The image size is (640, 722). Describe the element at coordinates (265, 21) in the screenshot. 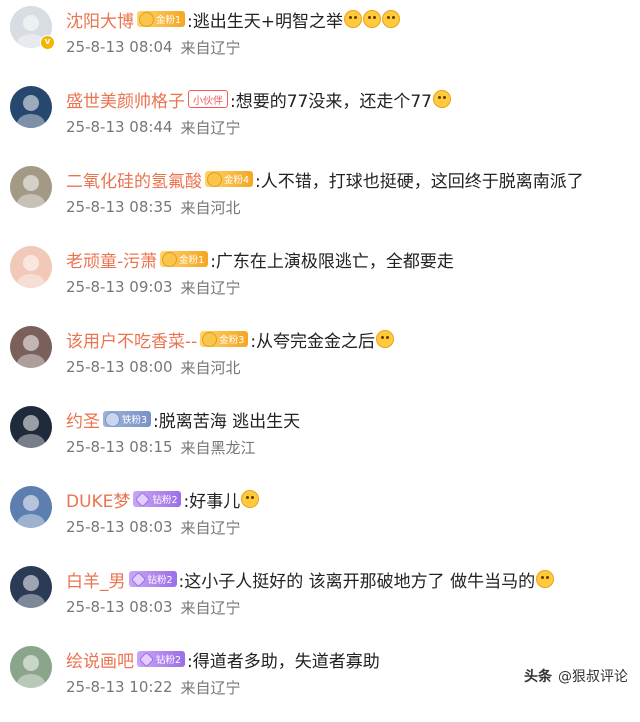

I see `comment-text: :逃出生天+明智之举` at that location.